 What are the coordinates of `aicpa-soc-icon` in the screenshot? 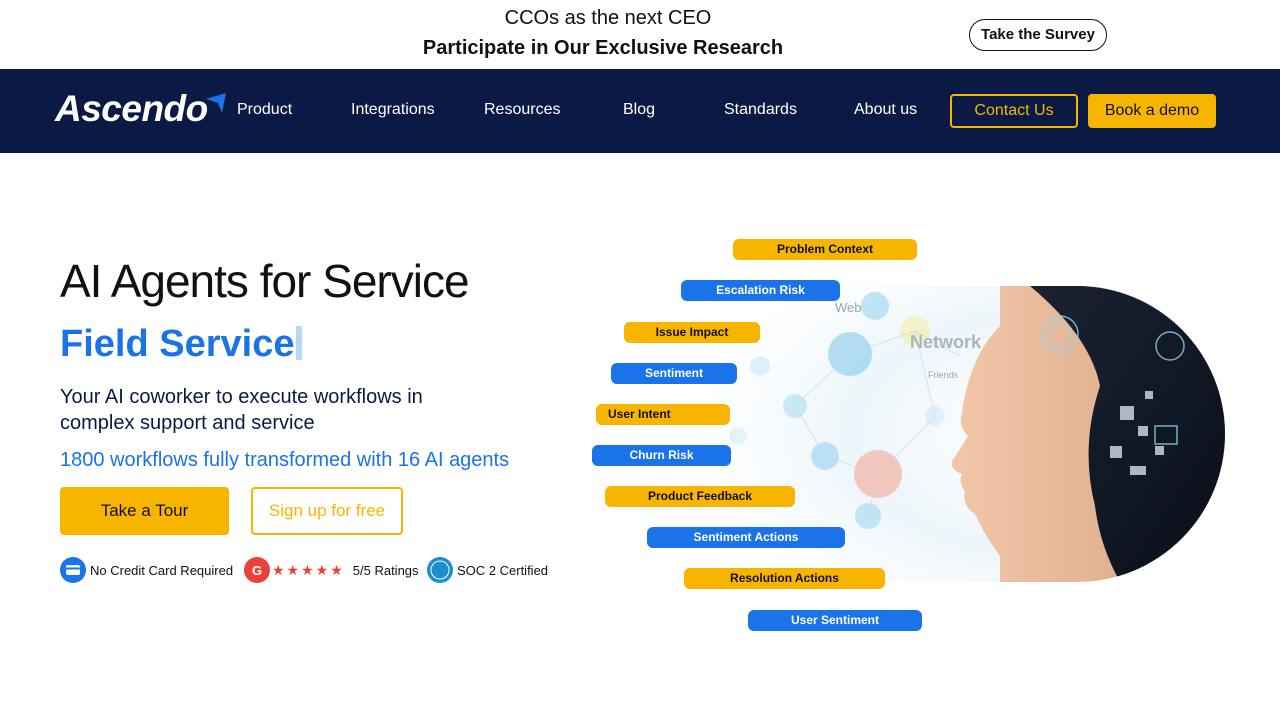 It's located at (440, 570).